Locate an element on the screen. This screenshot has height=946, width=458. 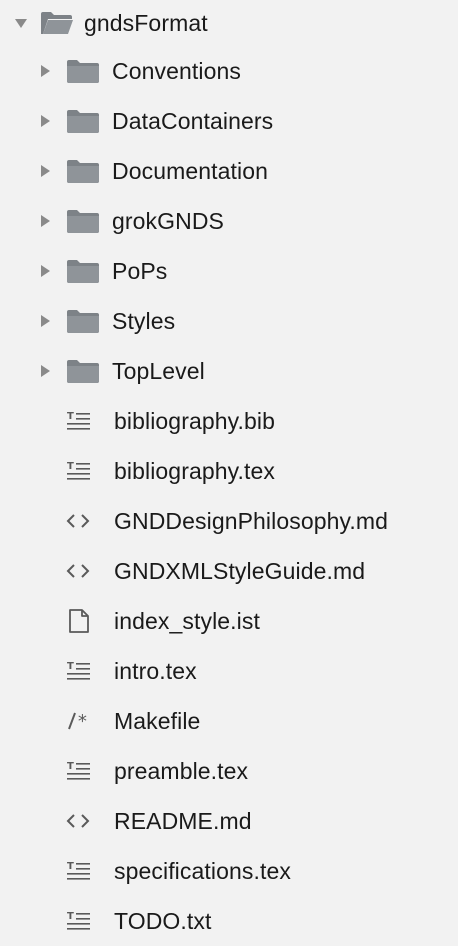
tree-row-file: Tspecifications.tex is located at coordinates (229, 871).